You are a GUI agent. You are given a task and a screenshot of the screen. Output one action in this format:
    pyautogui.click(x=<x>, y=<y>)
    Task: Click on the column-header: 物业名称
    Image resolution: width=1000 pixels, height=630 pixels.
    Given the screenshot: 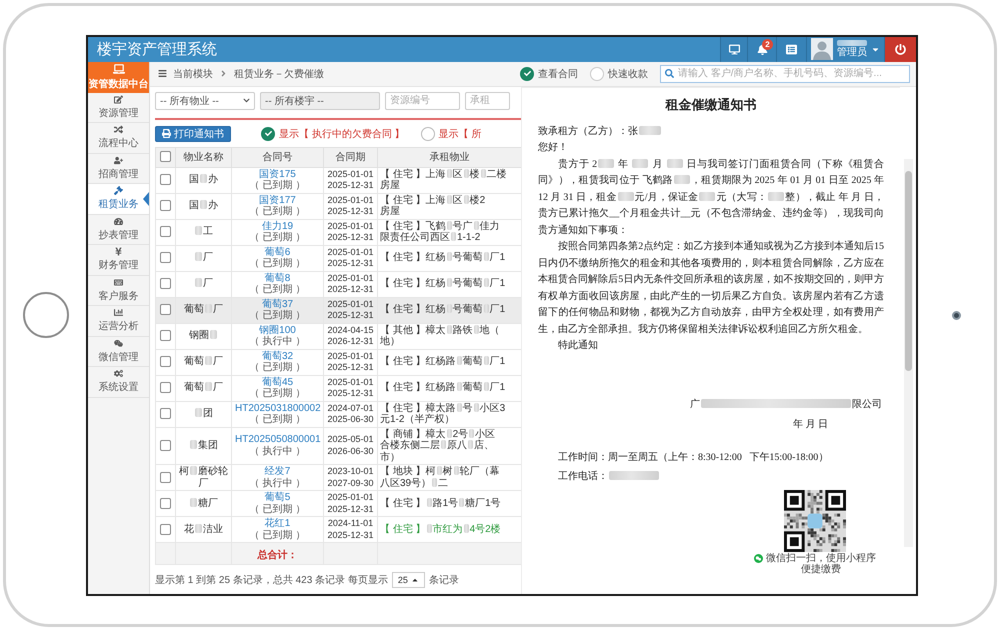 What is the action you would take?
    pyautogui.click(x=204, y=157)
    